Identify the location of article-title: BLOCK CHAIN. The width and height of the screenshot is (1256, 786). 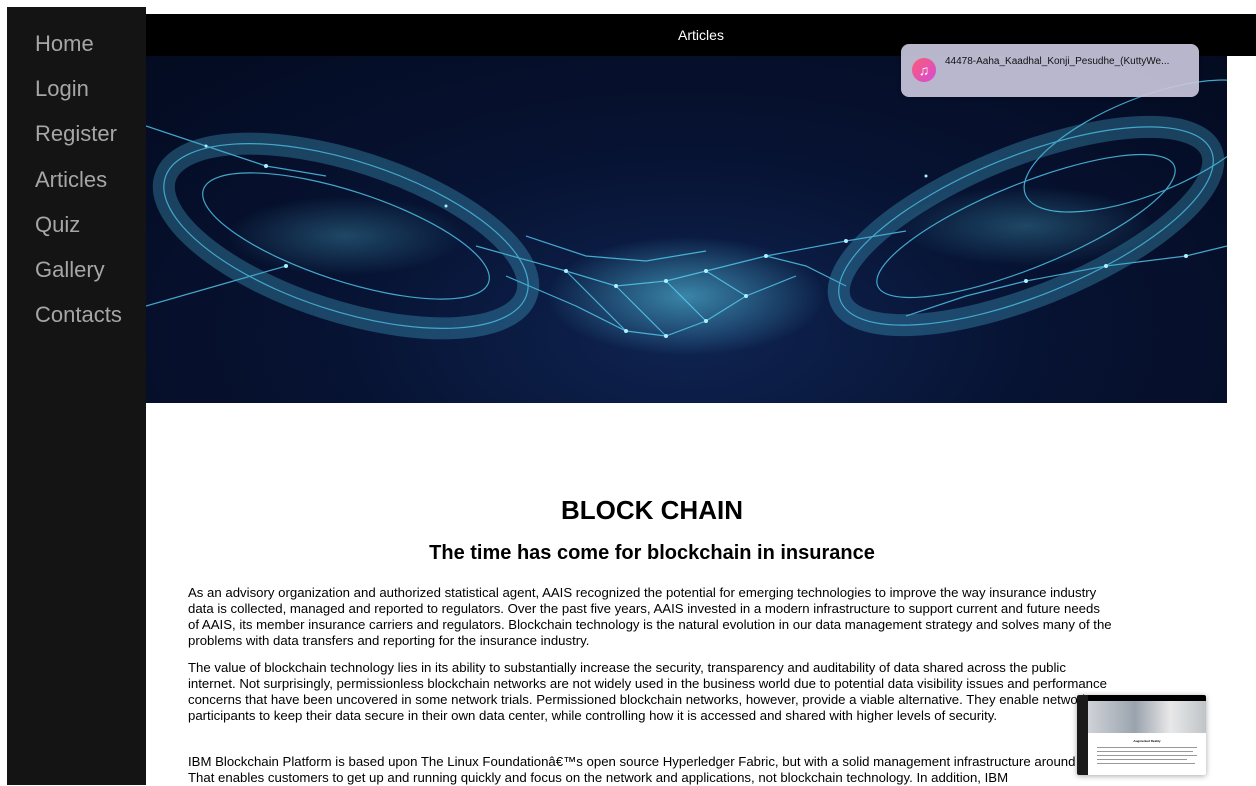
(652, 510).